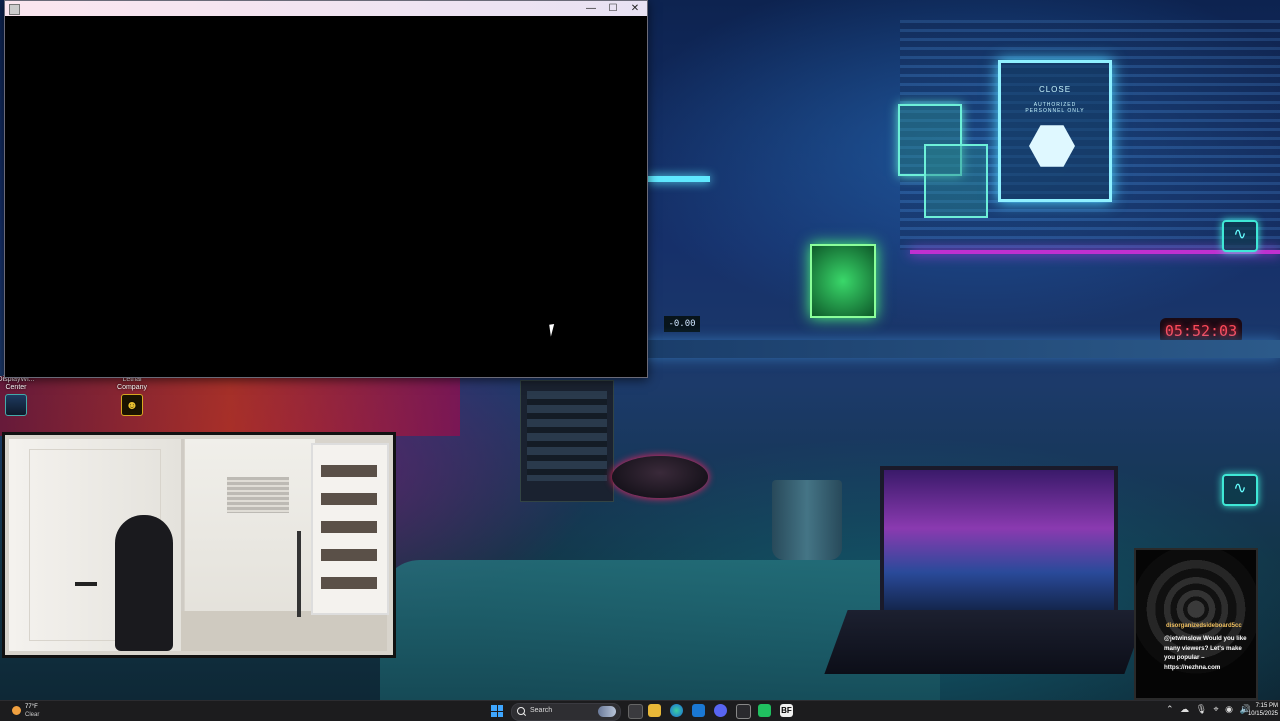 This screenshot has width=1280, height=721. Describe the element at coordinates (1204, 626) in the screenshot. I see `chat-username: disorganizedsideboard5cc` at that location.